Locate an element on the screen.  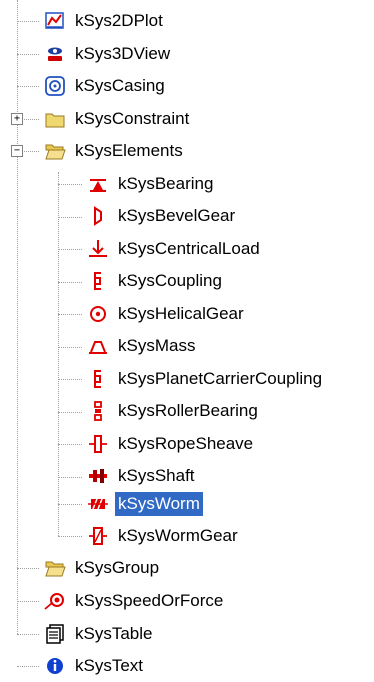
3d-view-icon is located at coordinates (55, 54).